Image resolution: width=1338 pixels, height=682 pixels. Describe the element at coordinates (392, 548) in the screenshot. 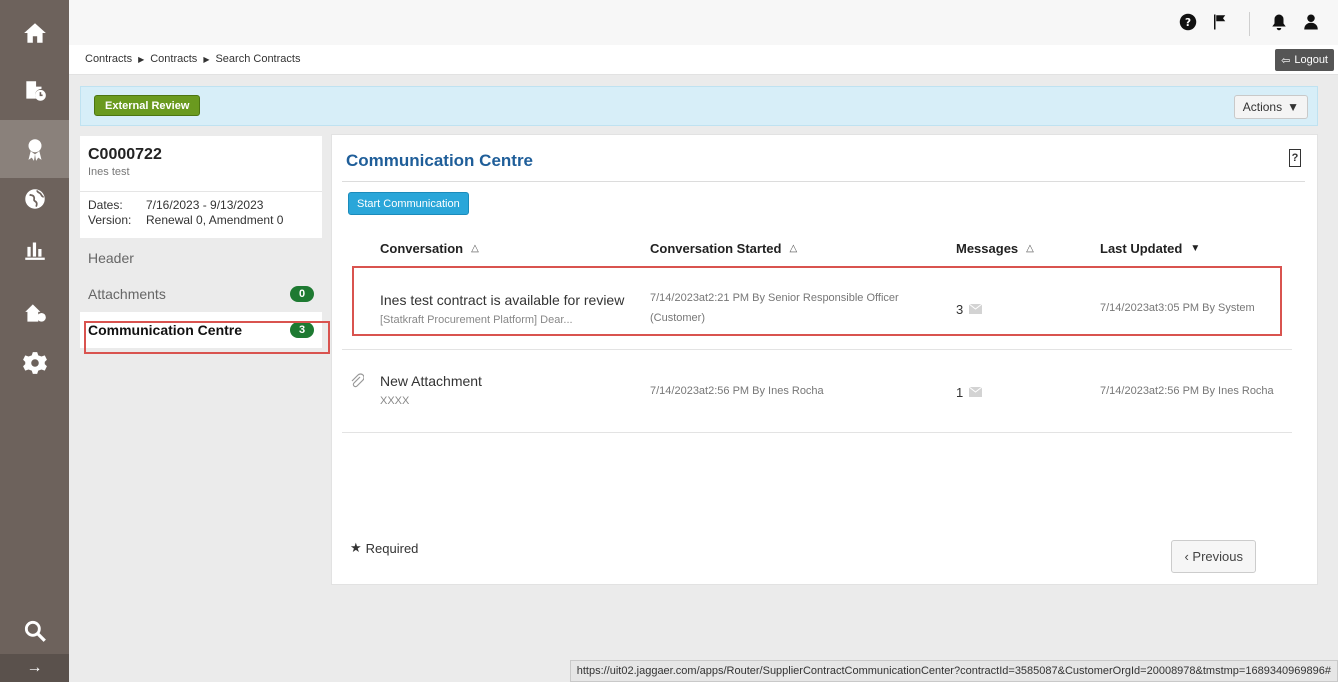

I see `required-label: Required` at that location.